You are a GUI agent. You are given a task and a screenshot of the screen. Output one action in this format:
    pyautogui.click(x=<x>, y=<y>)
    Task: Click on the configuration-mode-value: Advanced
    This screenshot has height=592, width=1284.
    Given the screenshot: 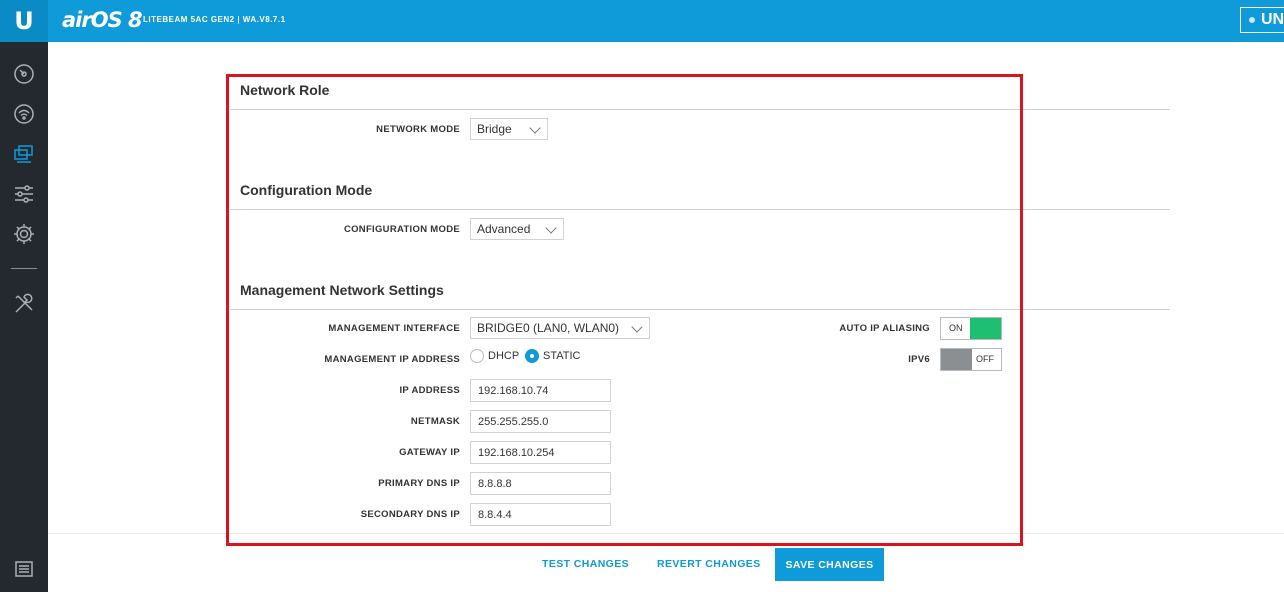 What is the action you would take?
    pyautogui.click(x=504, y=229)
    